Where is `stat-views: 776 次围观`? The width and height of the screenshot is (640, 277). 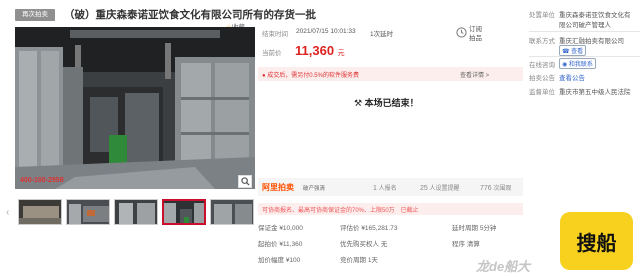
stat-views: 776 次围观 is located at coordinates (496, 188).